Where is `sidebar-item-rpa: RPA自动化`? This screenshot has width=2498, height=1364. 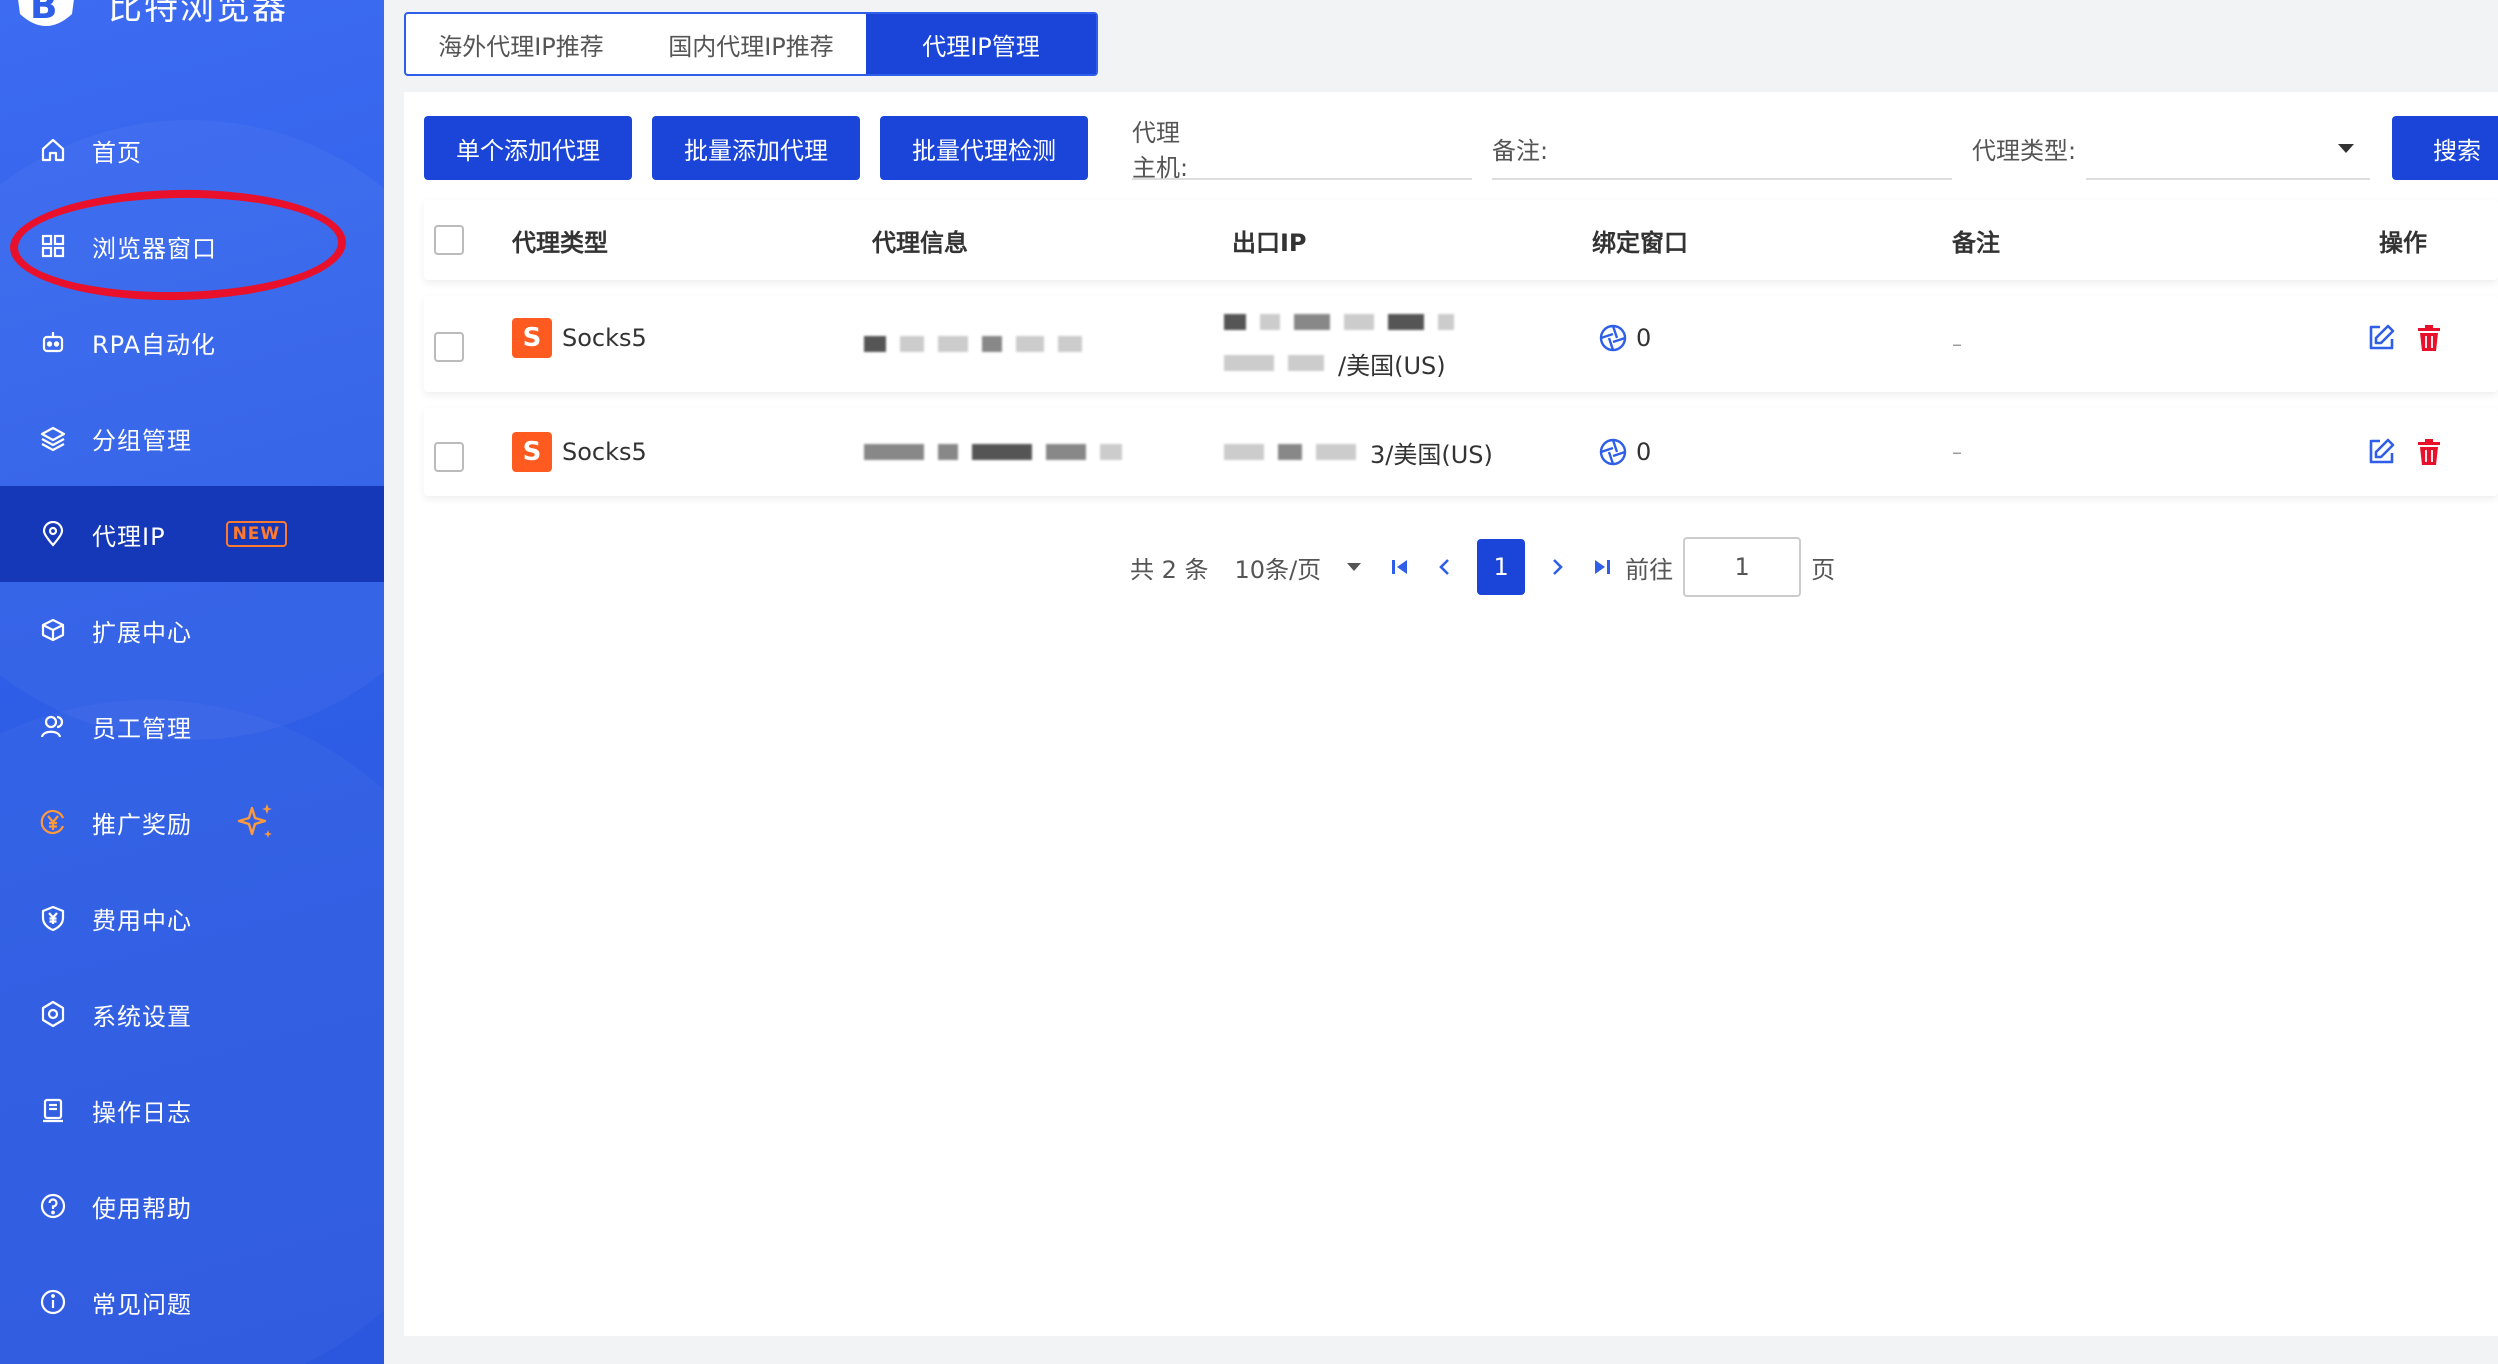 sidebar-item-rpa: RPA自动化 is located at coordinates (192, 342).